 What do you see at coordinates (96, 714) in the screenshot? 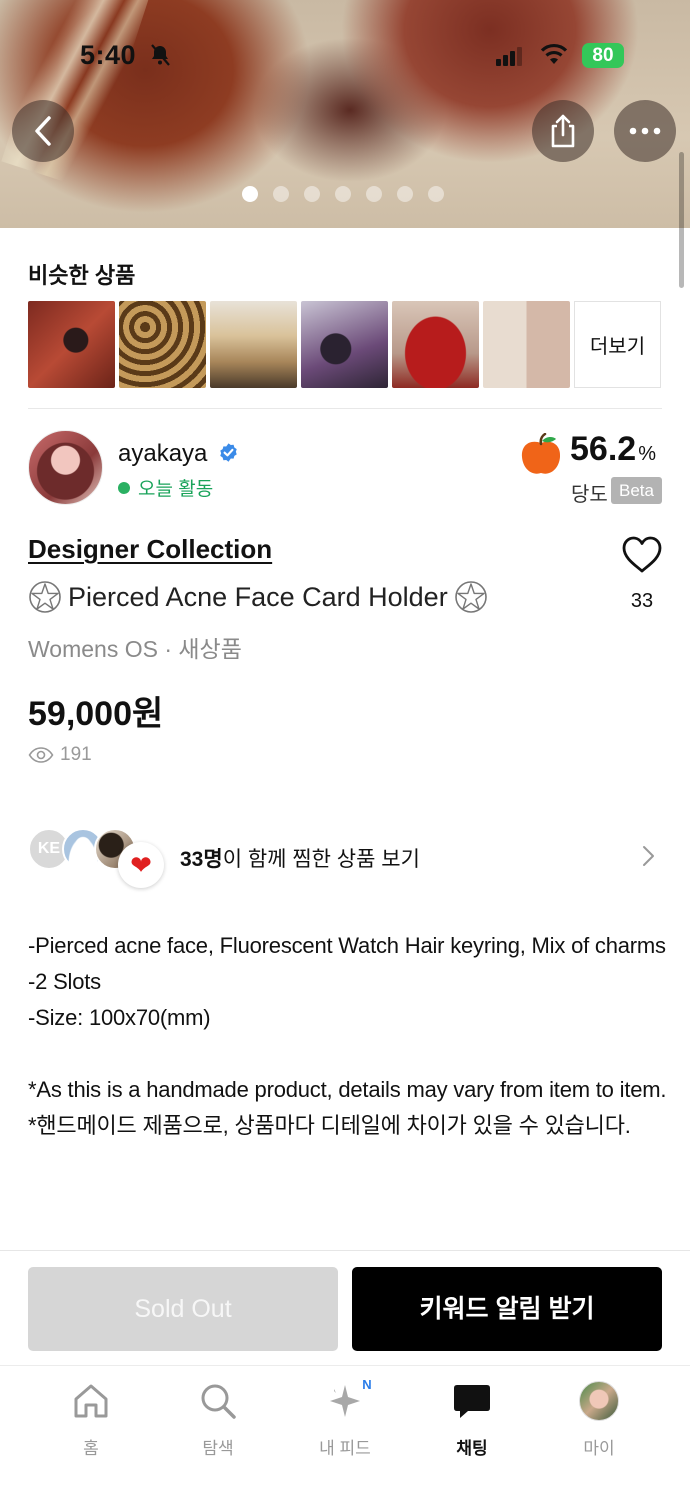
I see `product-price: 59,000원` at bounding box center [96, 714].